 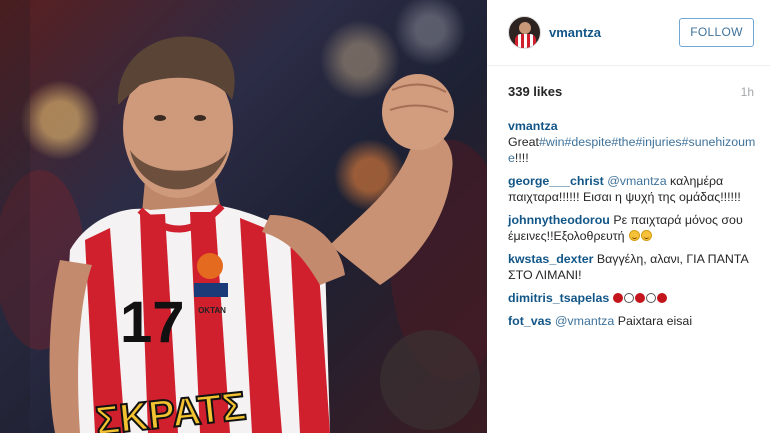 I want to click on comment-text: Paixtara eisai, so click(x=653, y=321).